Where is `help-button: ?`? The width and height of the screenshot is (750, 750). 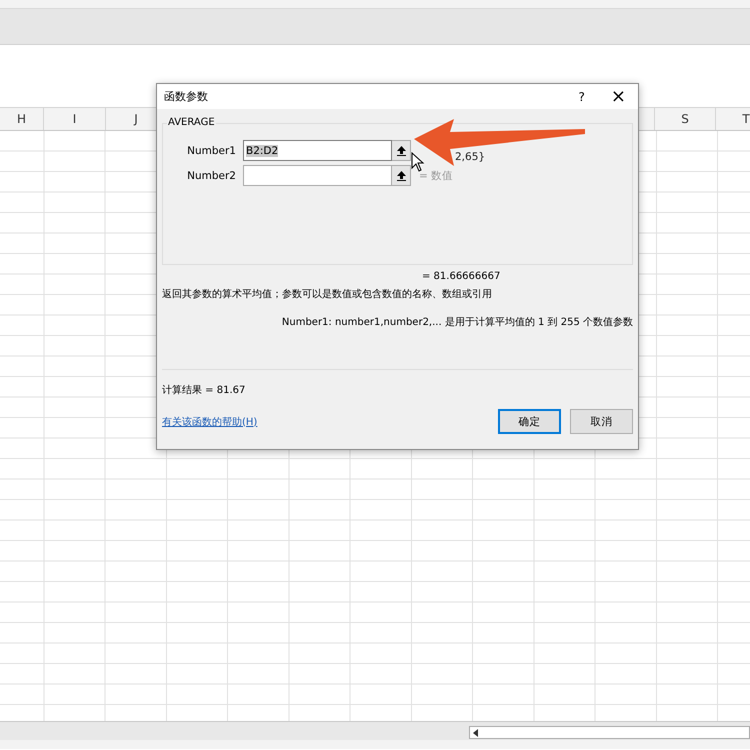 help-button: ? is located at coordinates (581, 97).